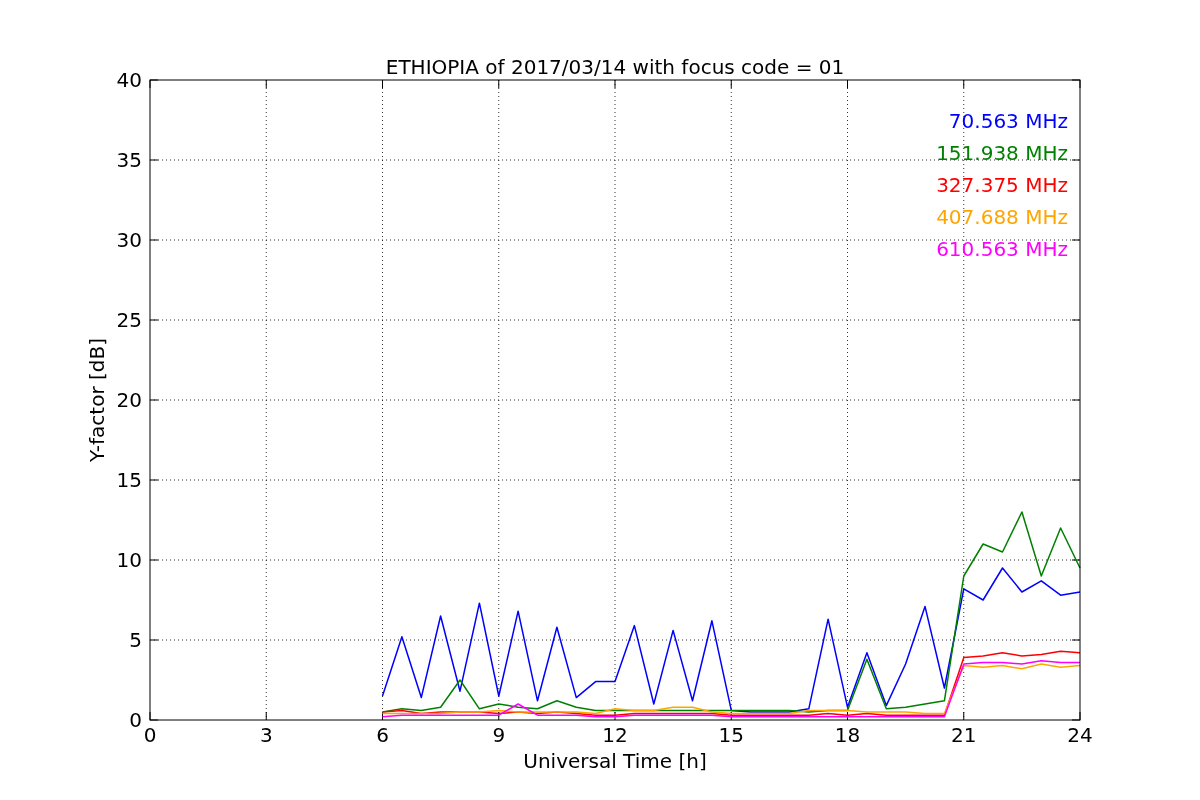 The image size is (1200, 800). Describe the element at coordinates (615, 735) in the screenshot. I see `tick-label: 12` at that location.